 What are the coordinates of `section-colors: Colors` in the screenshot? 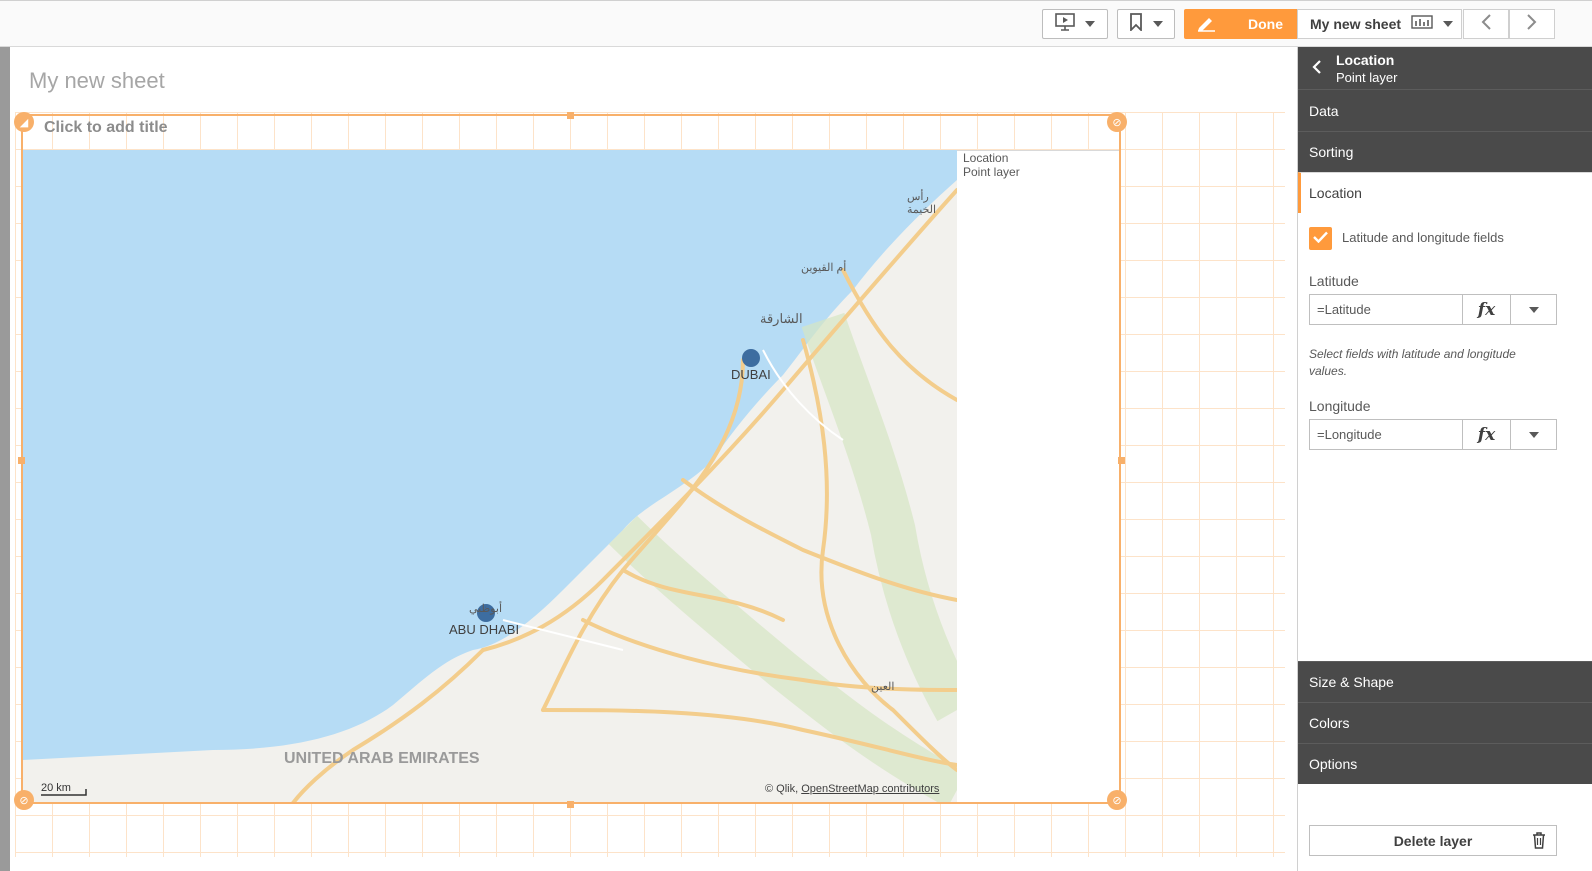 It's located at (1445, 722).